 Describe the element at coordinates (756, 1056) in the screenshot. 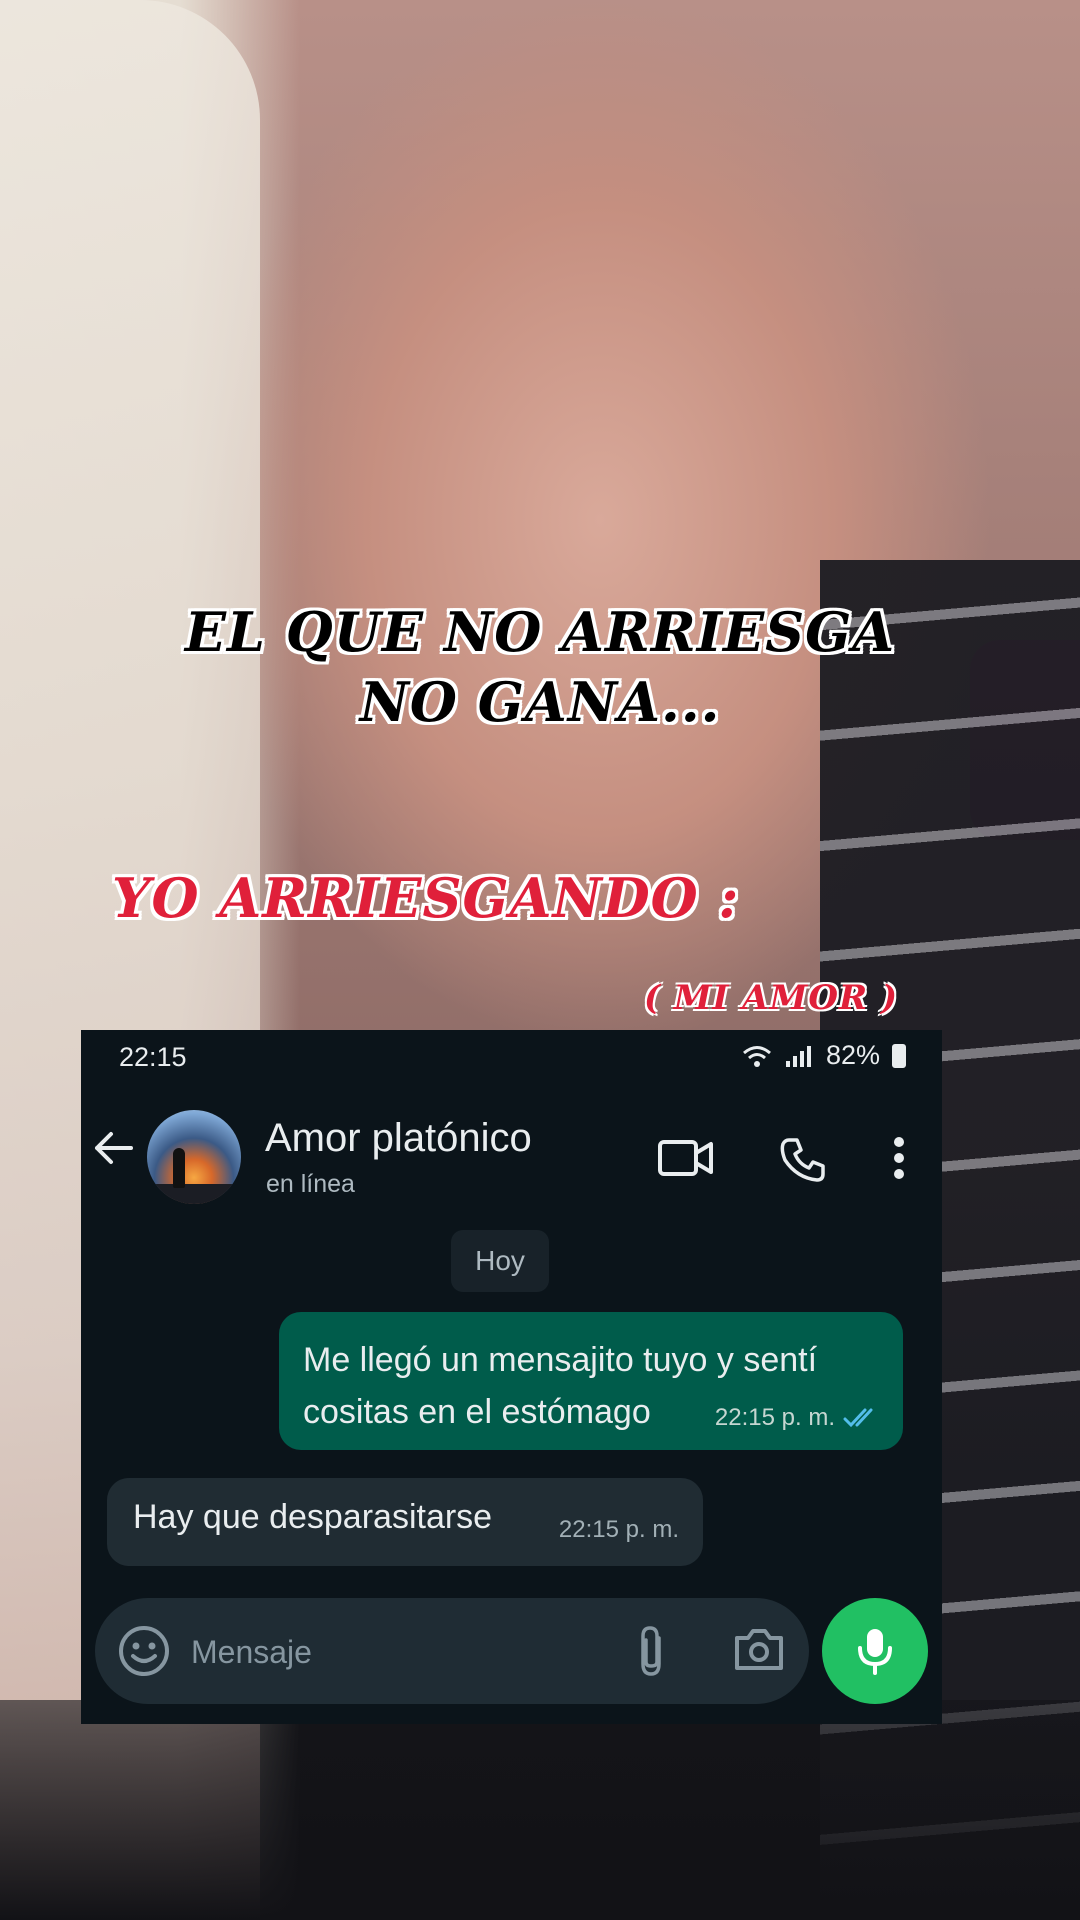

I see `wifi-icon` at that location.